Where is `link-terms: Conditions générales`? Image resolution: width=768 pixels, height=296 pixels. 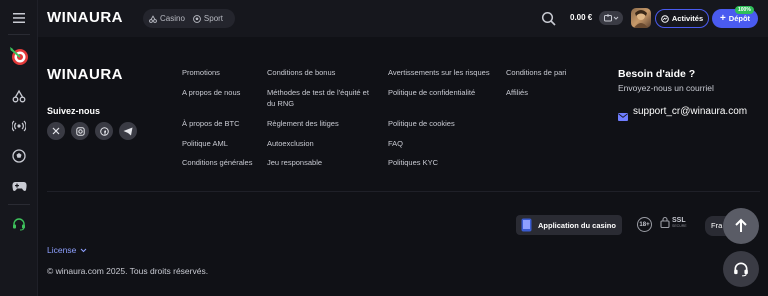 link-terms: Conditions générales is located at coordinates (217, 162).